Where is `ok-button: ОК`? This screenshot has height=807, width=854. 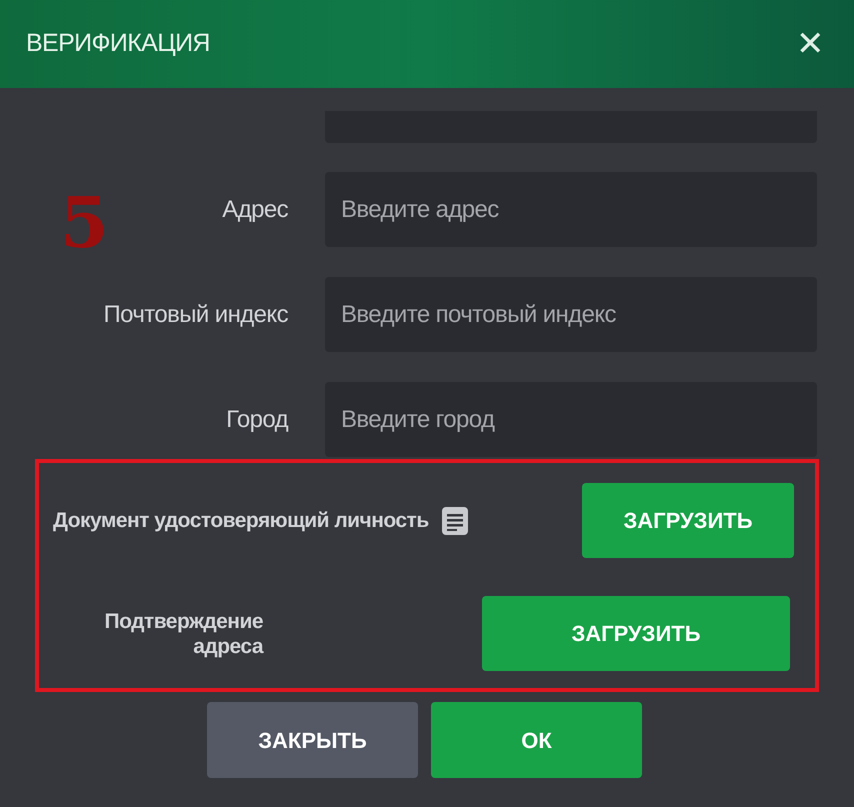 ok-button: ОК is located at coordinates (536, 740).